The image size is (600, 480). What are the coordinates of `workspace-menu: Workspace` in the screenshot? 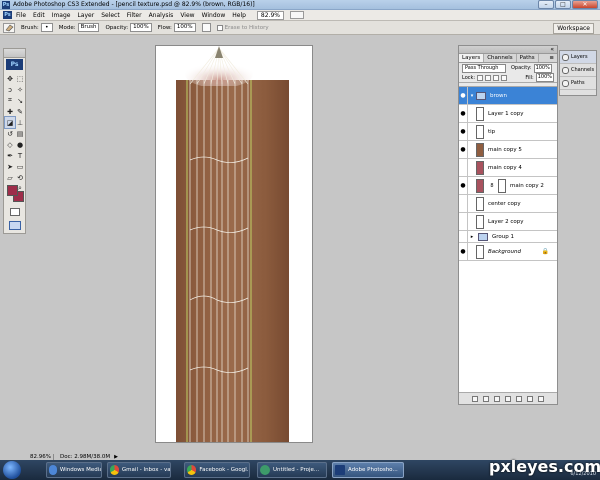 It's located at (573, 28).